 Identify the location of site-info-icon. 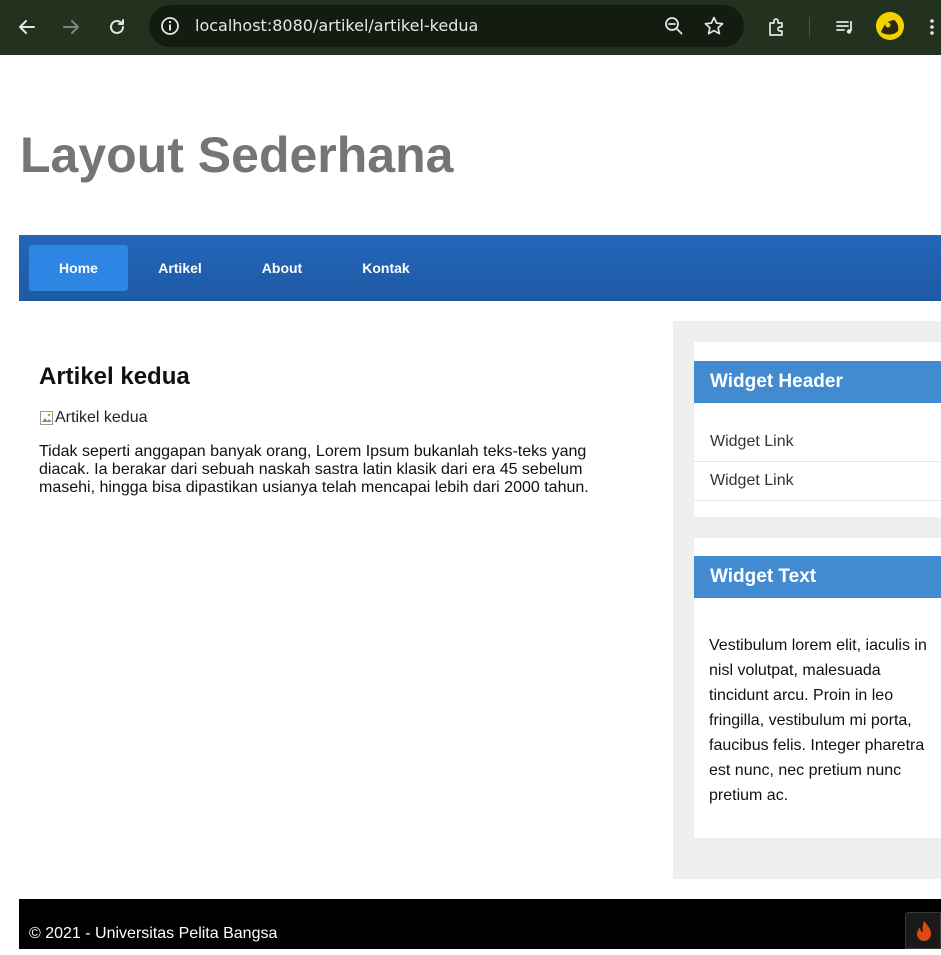
(170, 26).